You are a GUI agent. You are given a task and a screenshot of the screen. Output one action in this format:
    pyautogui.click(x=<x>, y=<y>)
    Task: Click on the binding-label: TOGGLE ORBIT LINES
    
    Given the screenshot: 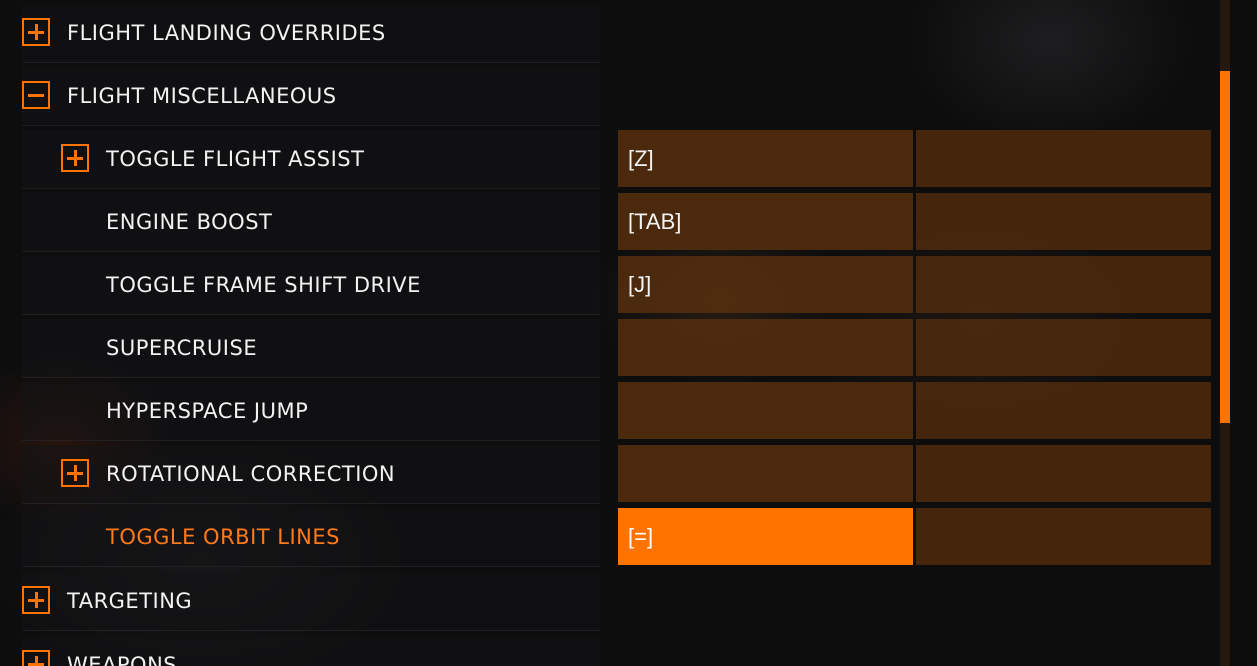 What is the action you would take?
    pyautogui.click(x=223, y=537)
    